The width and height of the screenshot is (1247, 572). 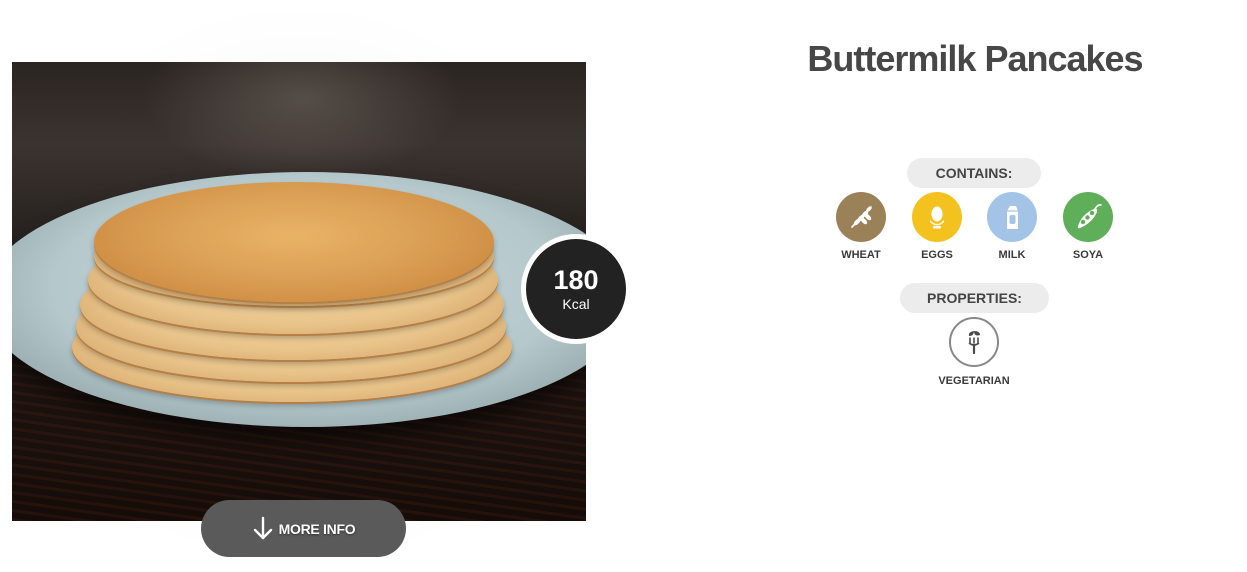 What do you see at coordinates (861, 255) in the screenshot?
I see `allergen-wheat-label: WHEAT` at bounding box center [861, 255].